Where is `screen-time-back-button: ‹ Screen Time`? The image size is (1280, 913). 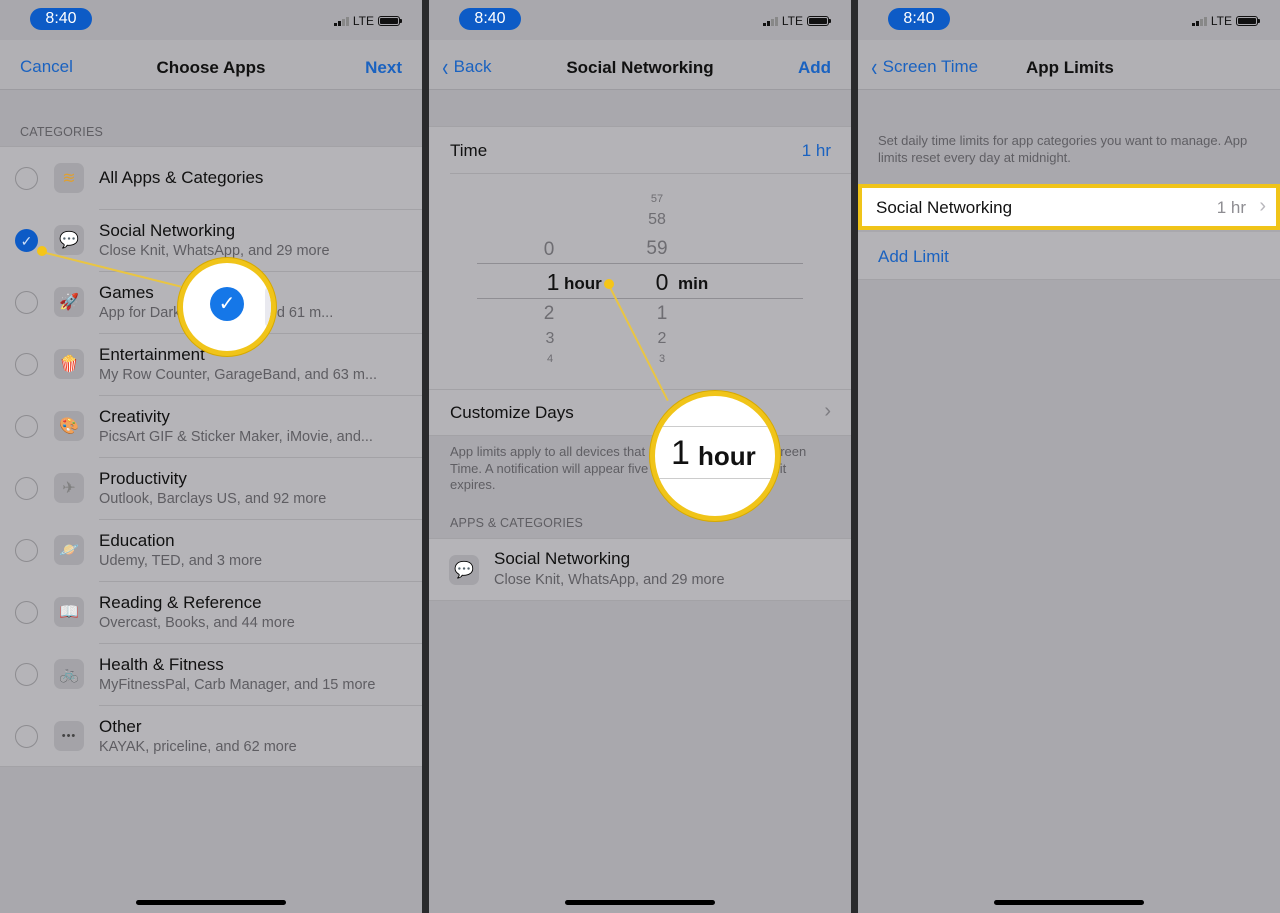
screen-time-back-button: ‹ Screen Time is located at coordinates (924, 67).